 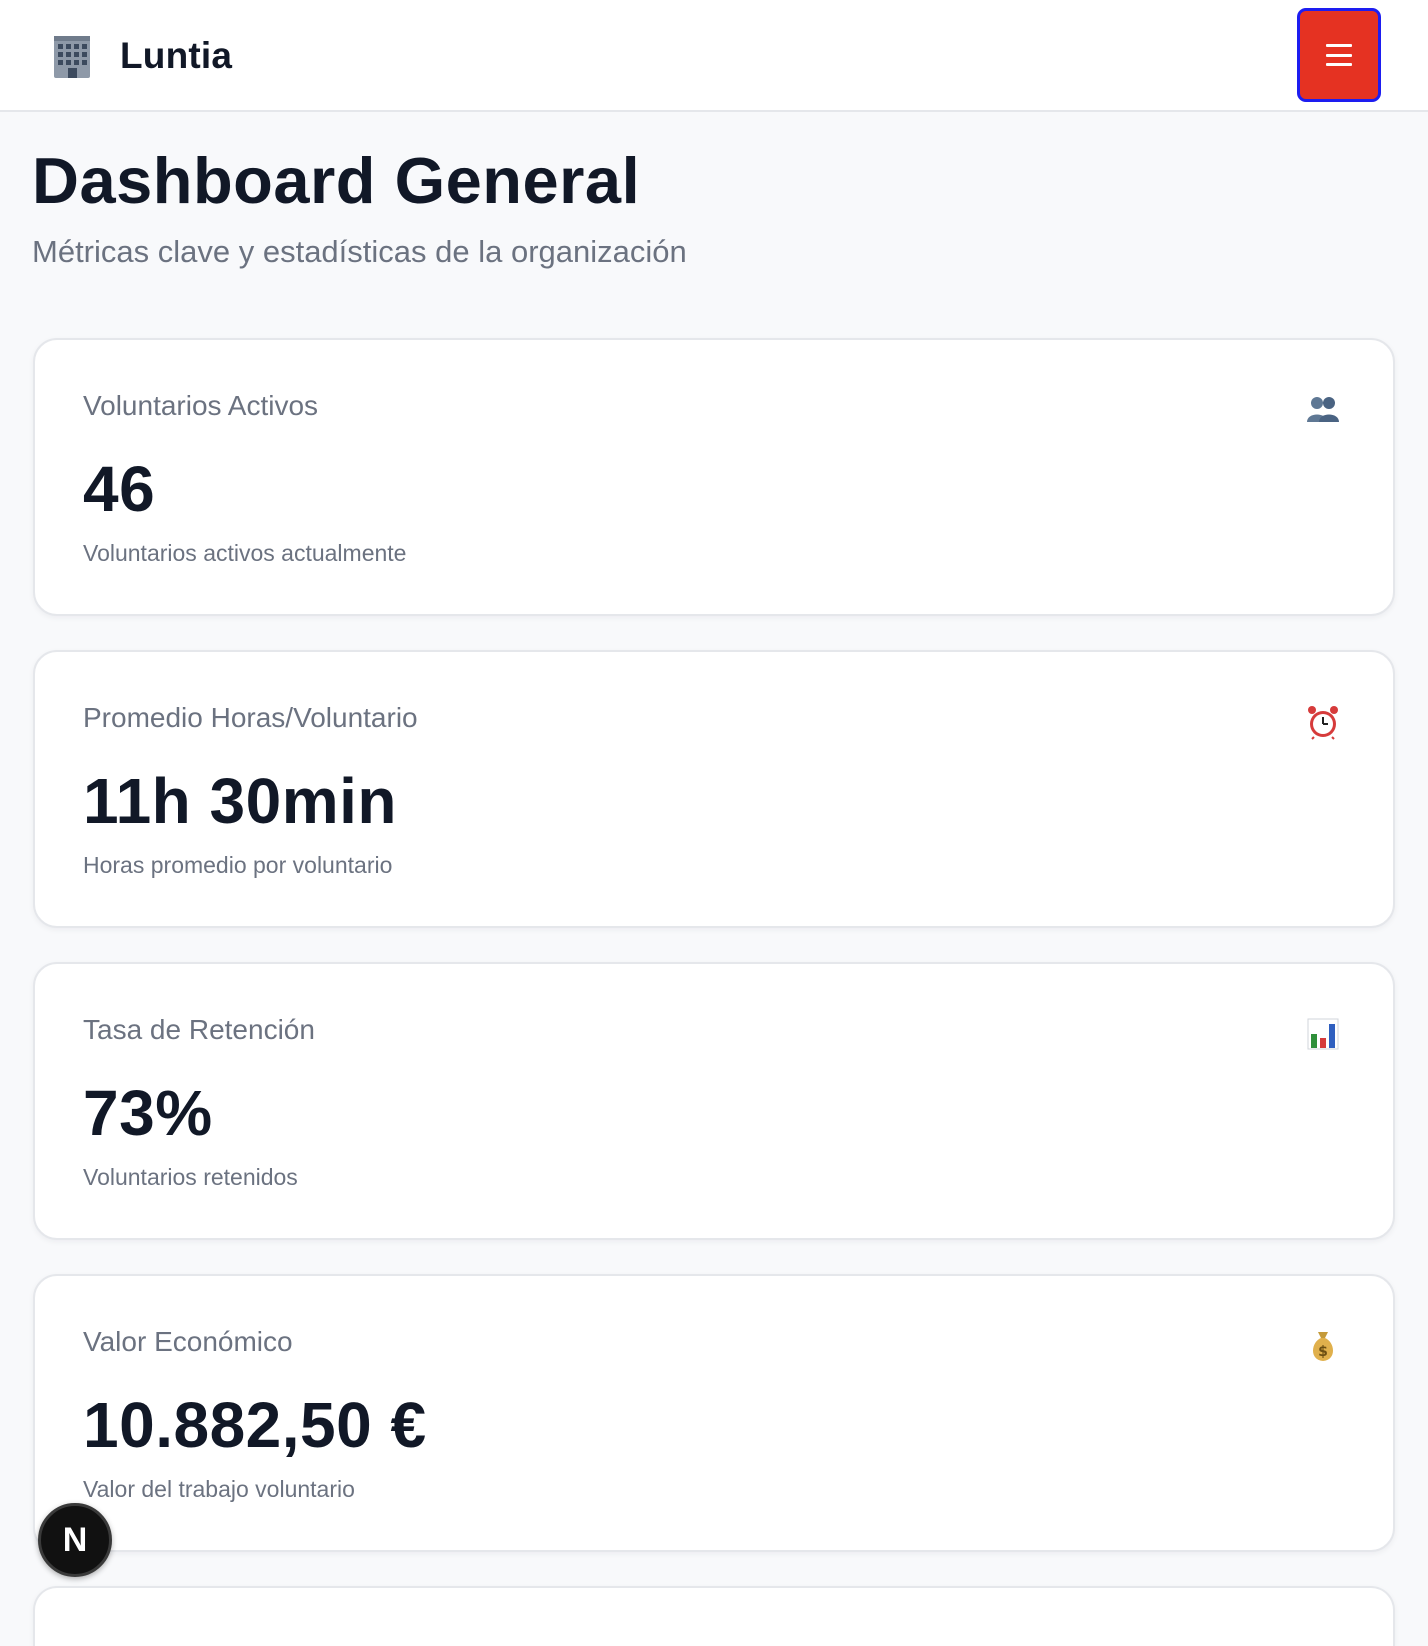 What do you see at coordinates (240, 801) in the screenshot?
I see `stat-card-value: 11h 30min` at bounding box center [240, 801].